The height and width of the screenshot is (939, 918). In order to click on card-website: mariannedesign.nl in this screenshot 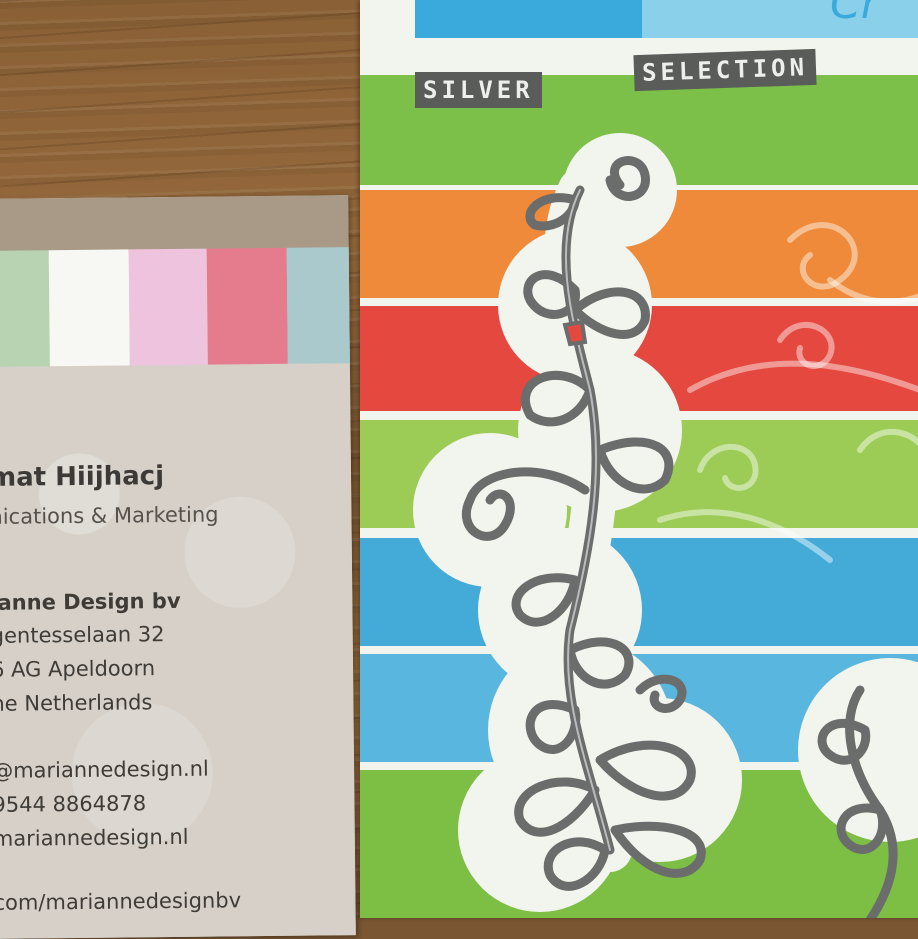, I will do `click(94, 837)`.